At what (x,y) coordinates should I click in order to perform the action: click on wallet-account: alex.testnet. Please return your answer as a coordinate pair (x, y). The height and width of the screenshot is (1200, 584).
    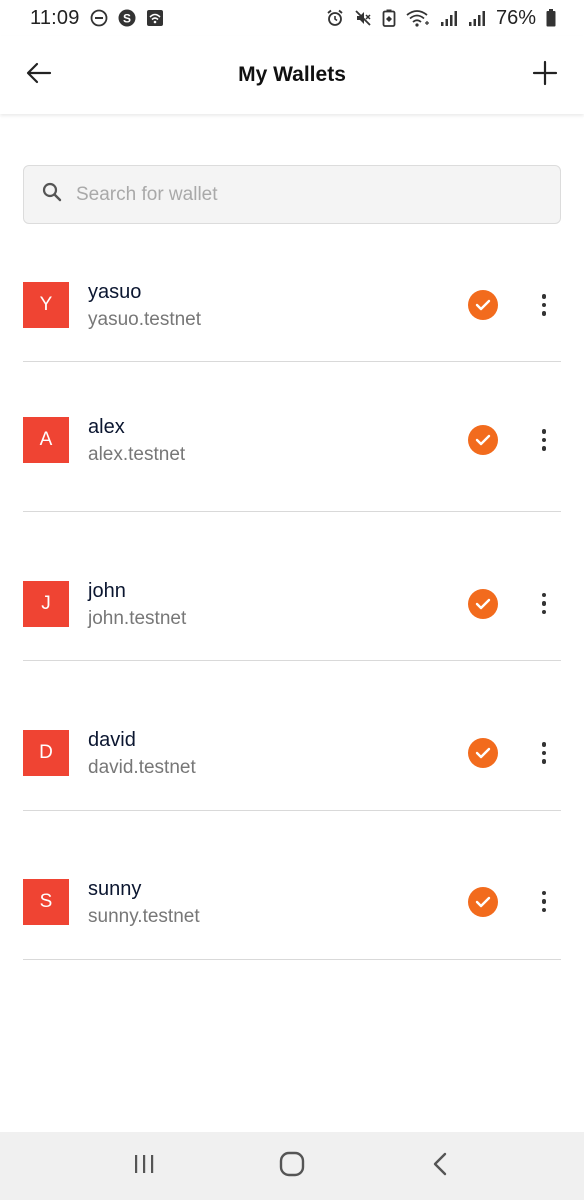
    Looking at the image, I should click on (137, 454).